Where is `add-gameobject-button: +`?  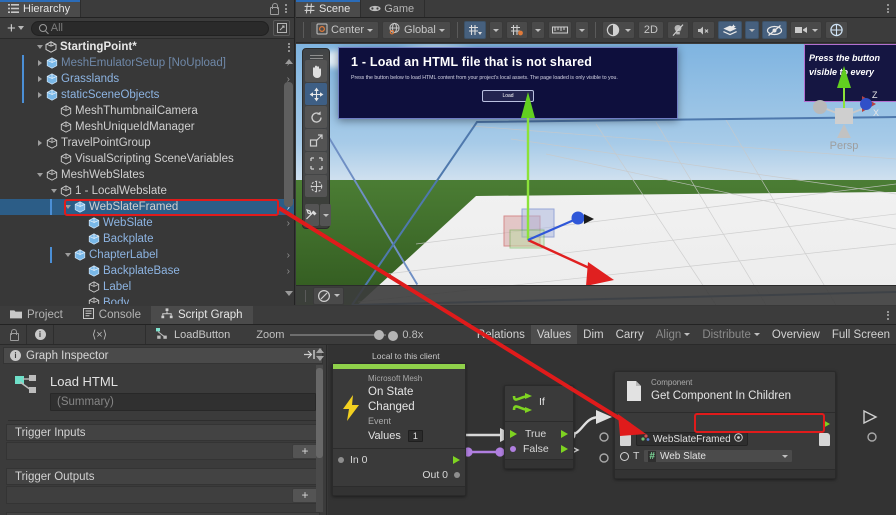 add-gameobject-button: + is located at coordinates (15, 28).